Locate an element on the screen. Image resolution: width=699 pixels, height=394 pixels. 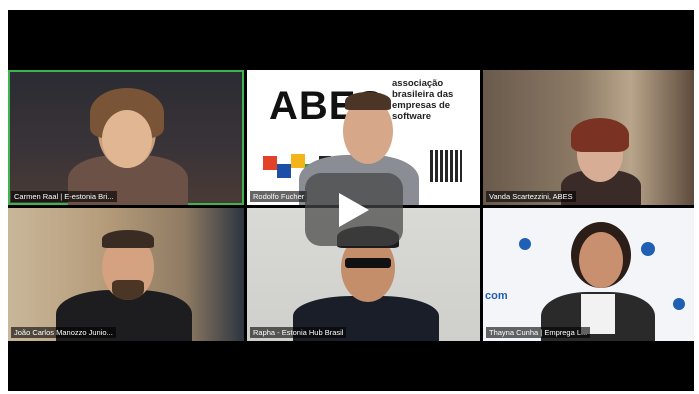
play-icon is located at coordinates (354, 210).